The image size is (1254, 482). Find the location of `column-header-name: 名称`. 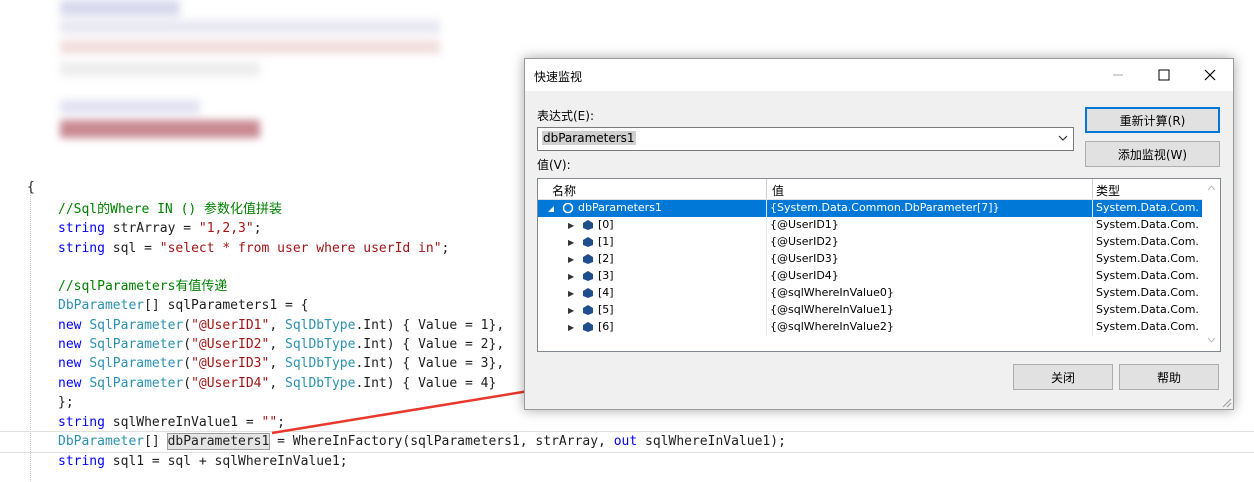

column-header-name: 名称 is located at coordinates (564, 190).